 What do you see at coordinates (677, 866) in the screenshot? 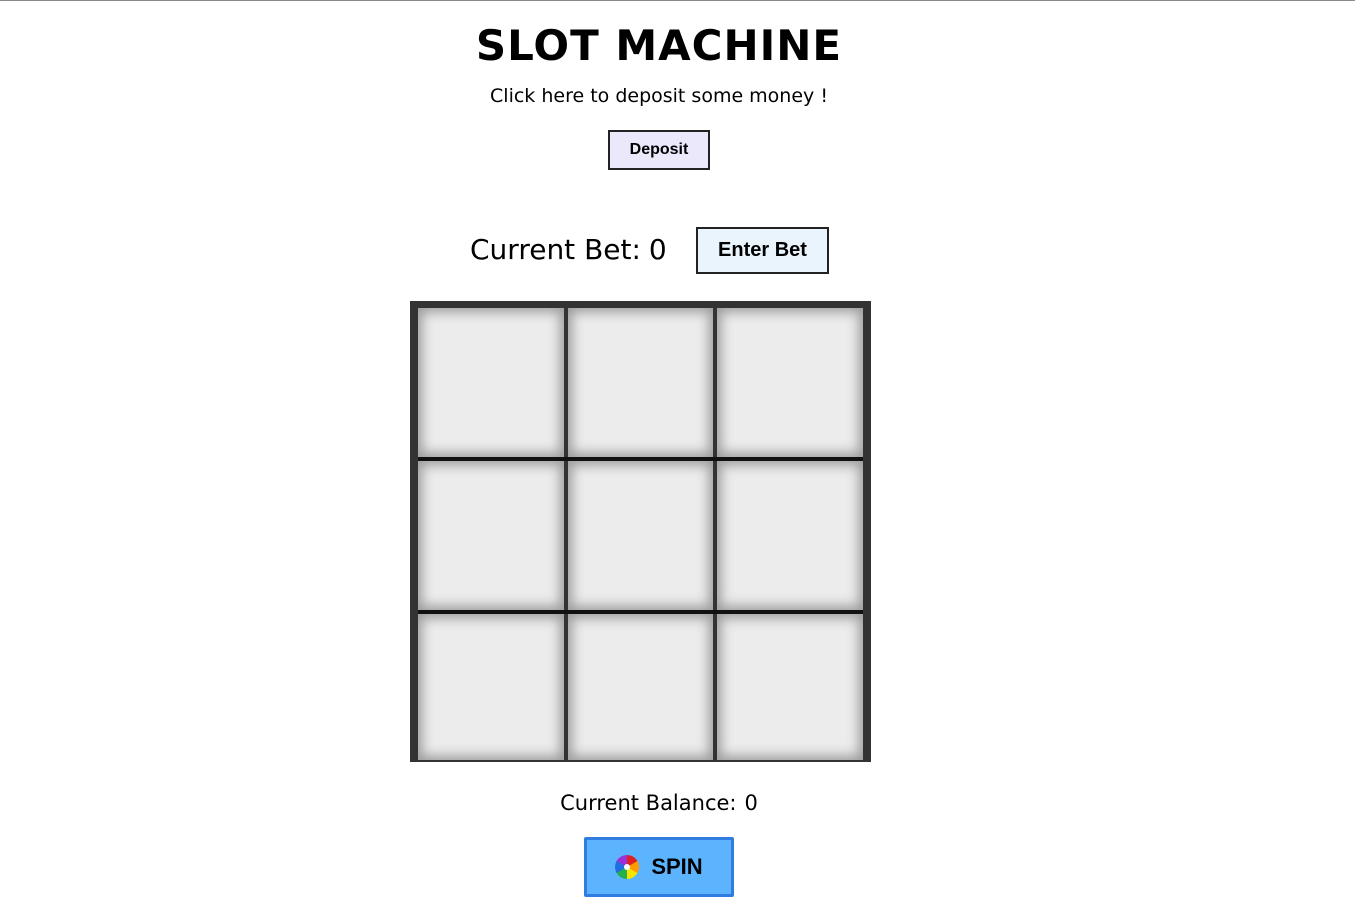
I see `spin-button-label: SPIN` at bounding box center [677, 866].